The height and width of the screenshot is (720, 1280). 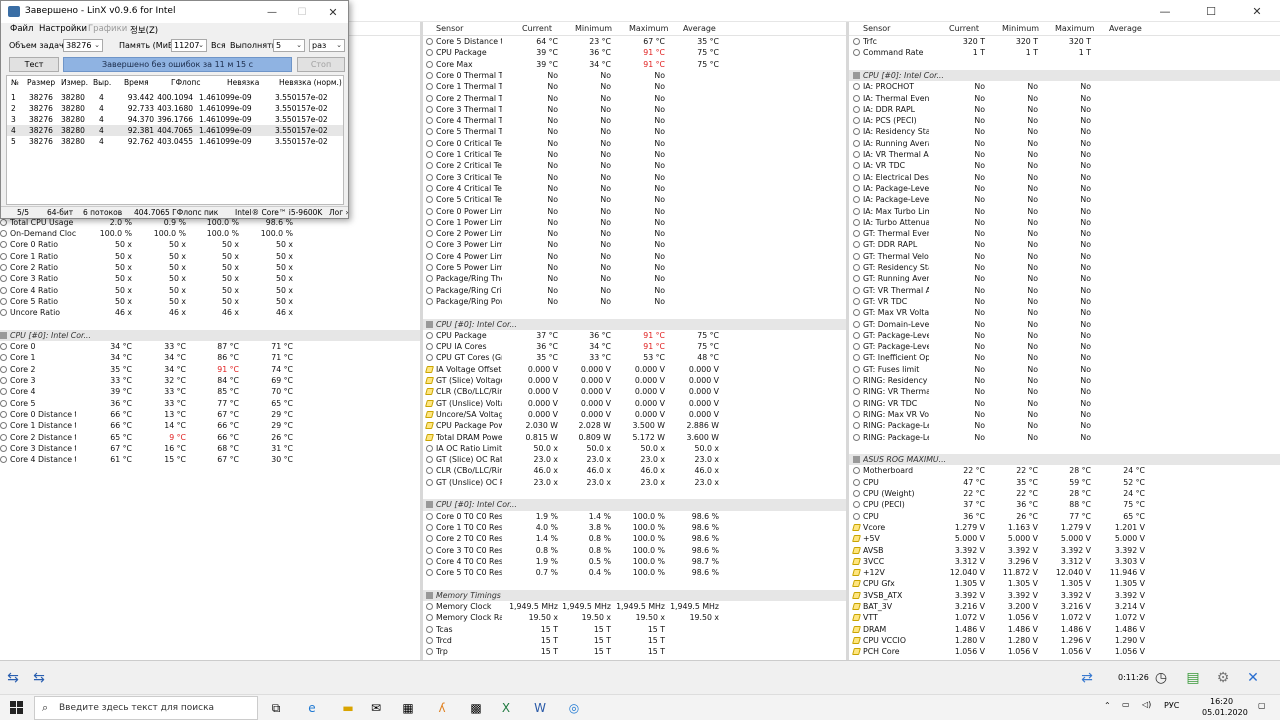 I want to click on sensor-row: Command Rate 1 T 1 T 1 T, so click(x=1064, y=52).